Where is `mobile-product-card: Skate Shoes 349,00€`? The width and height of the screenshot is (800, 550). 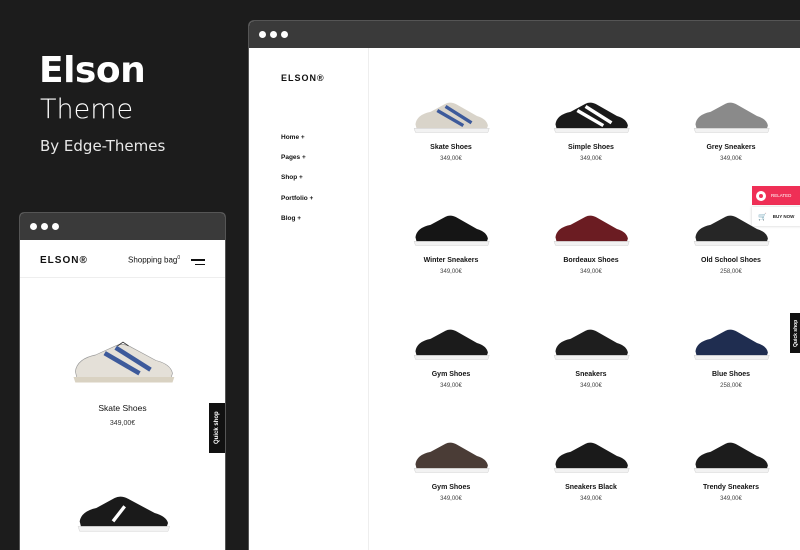
mobile-product-card: Skate Shoes 349,00€ is located at coordinates (122, 380).